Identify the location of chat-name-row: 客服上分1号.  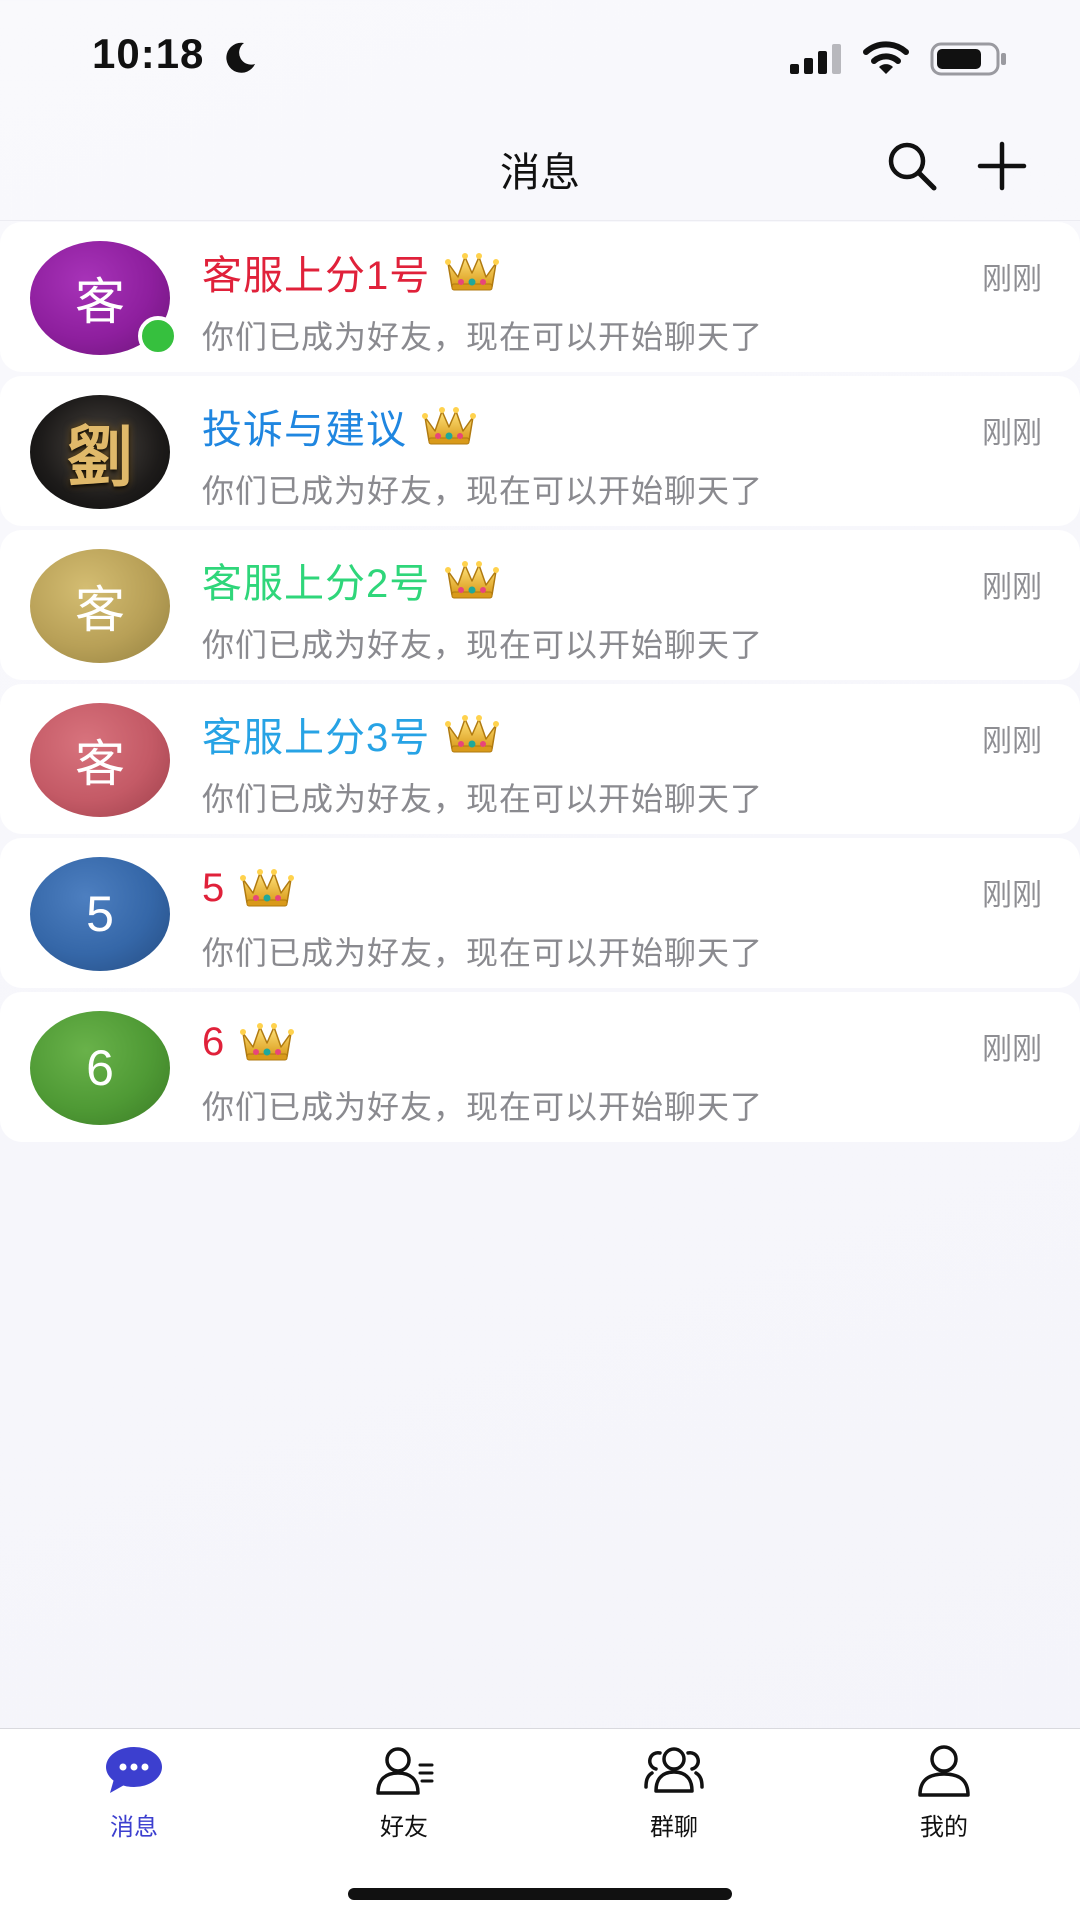
(351, 272).